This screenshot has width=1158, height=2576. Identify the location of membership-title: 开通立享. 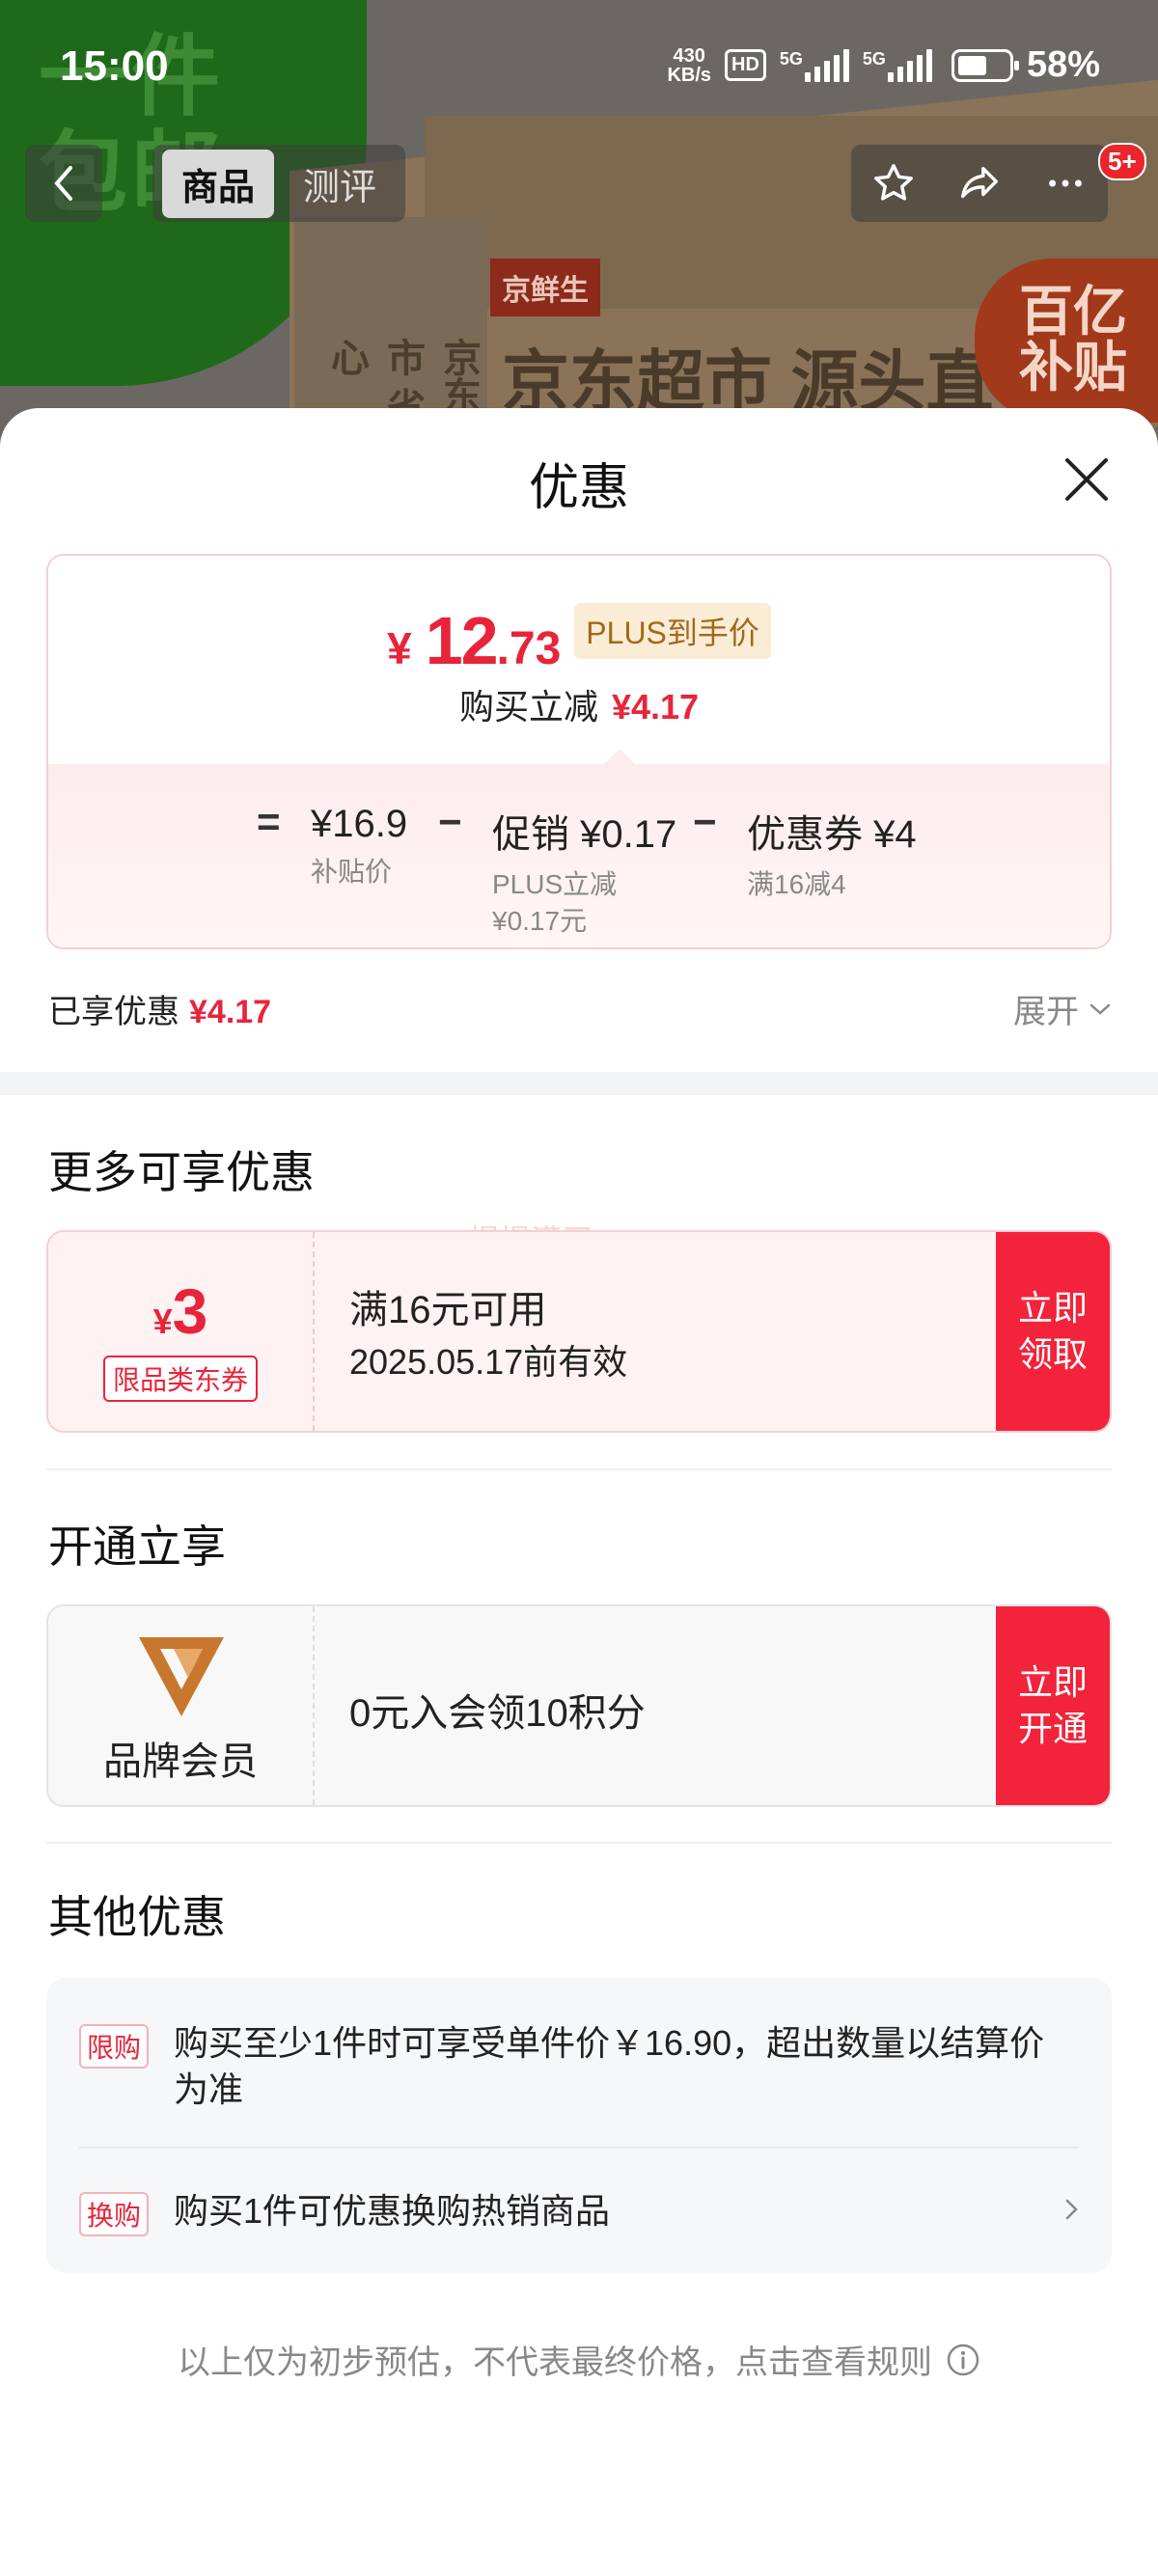
(137, 1546).